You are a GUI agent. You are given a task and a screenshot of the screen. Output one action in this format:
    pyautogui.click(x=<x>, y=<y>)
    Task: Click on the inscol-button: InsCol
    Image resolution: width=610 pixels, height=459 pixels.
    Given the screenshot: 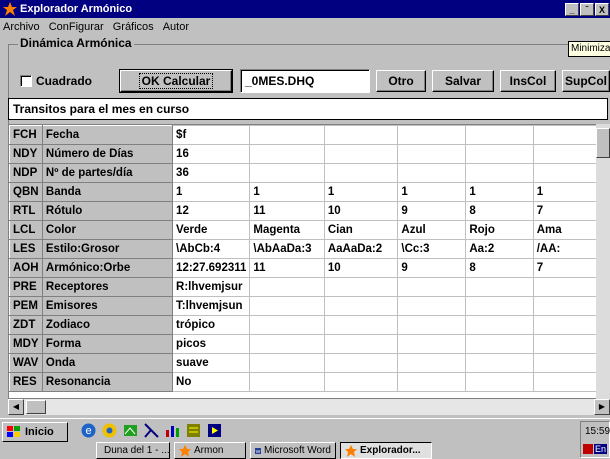 What is the action you would take?
    pyautogui.click(x=528, y=81)
    